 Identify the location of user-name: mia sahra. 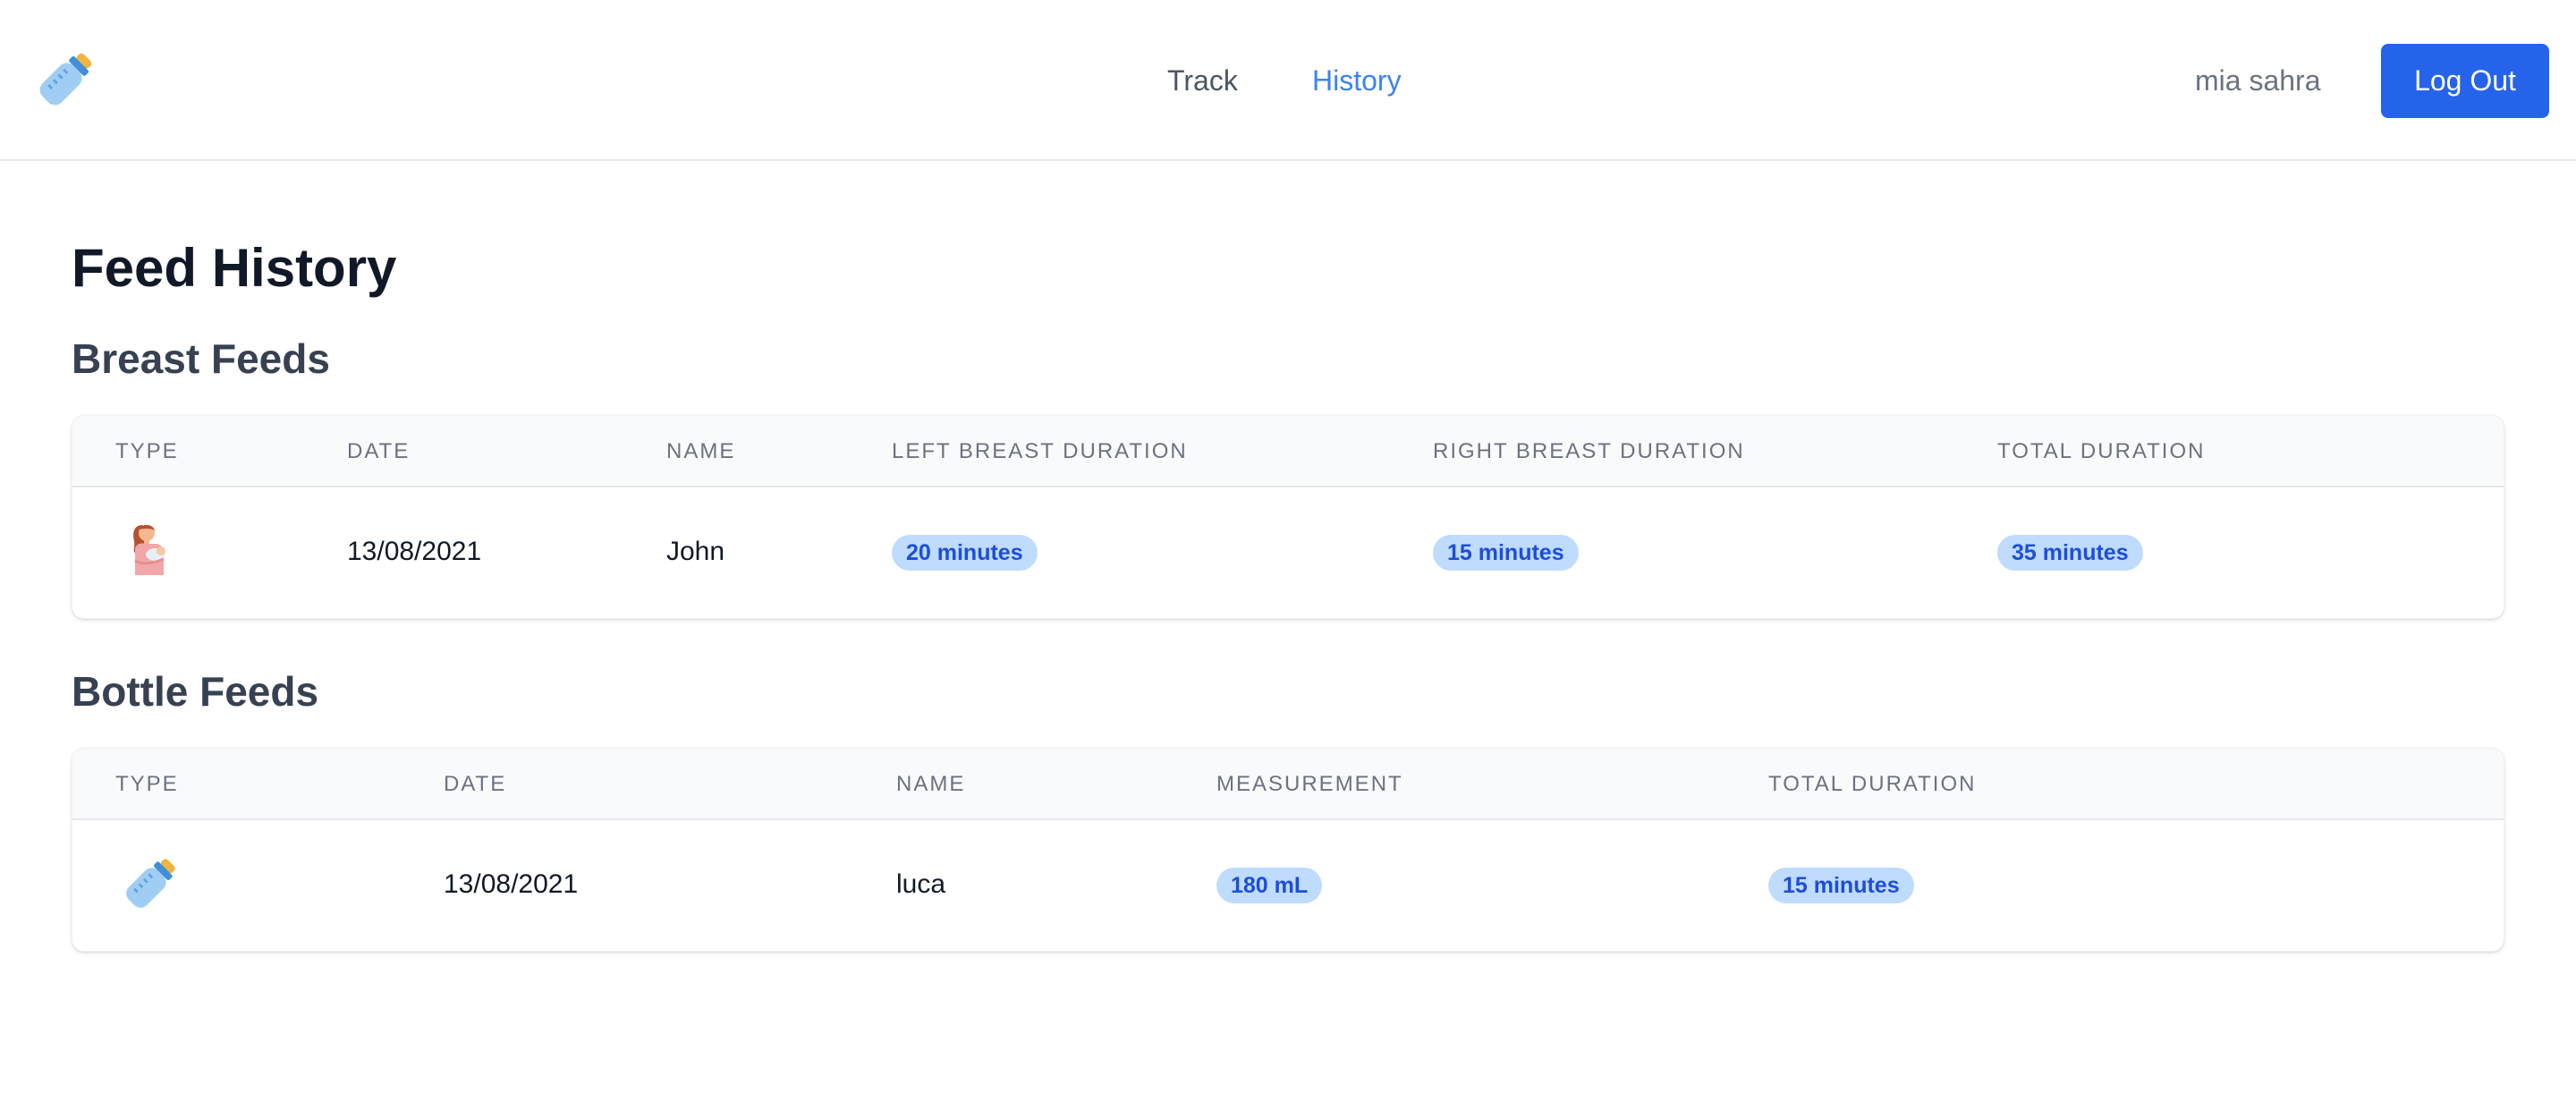
(2258, 80).